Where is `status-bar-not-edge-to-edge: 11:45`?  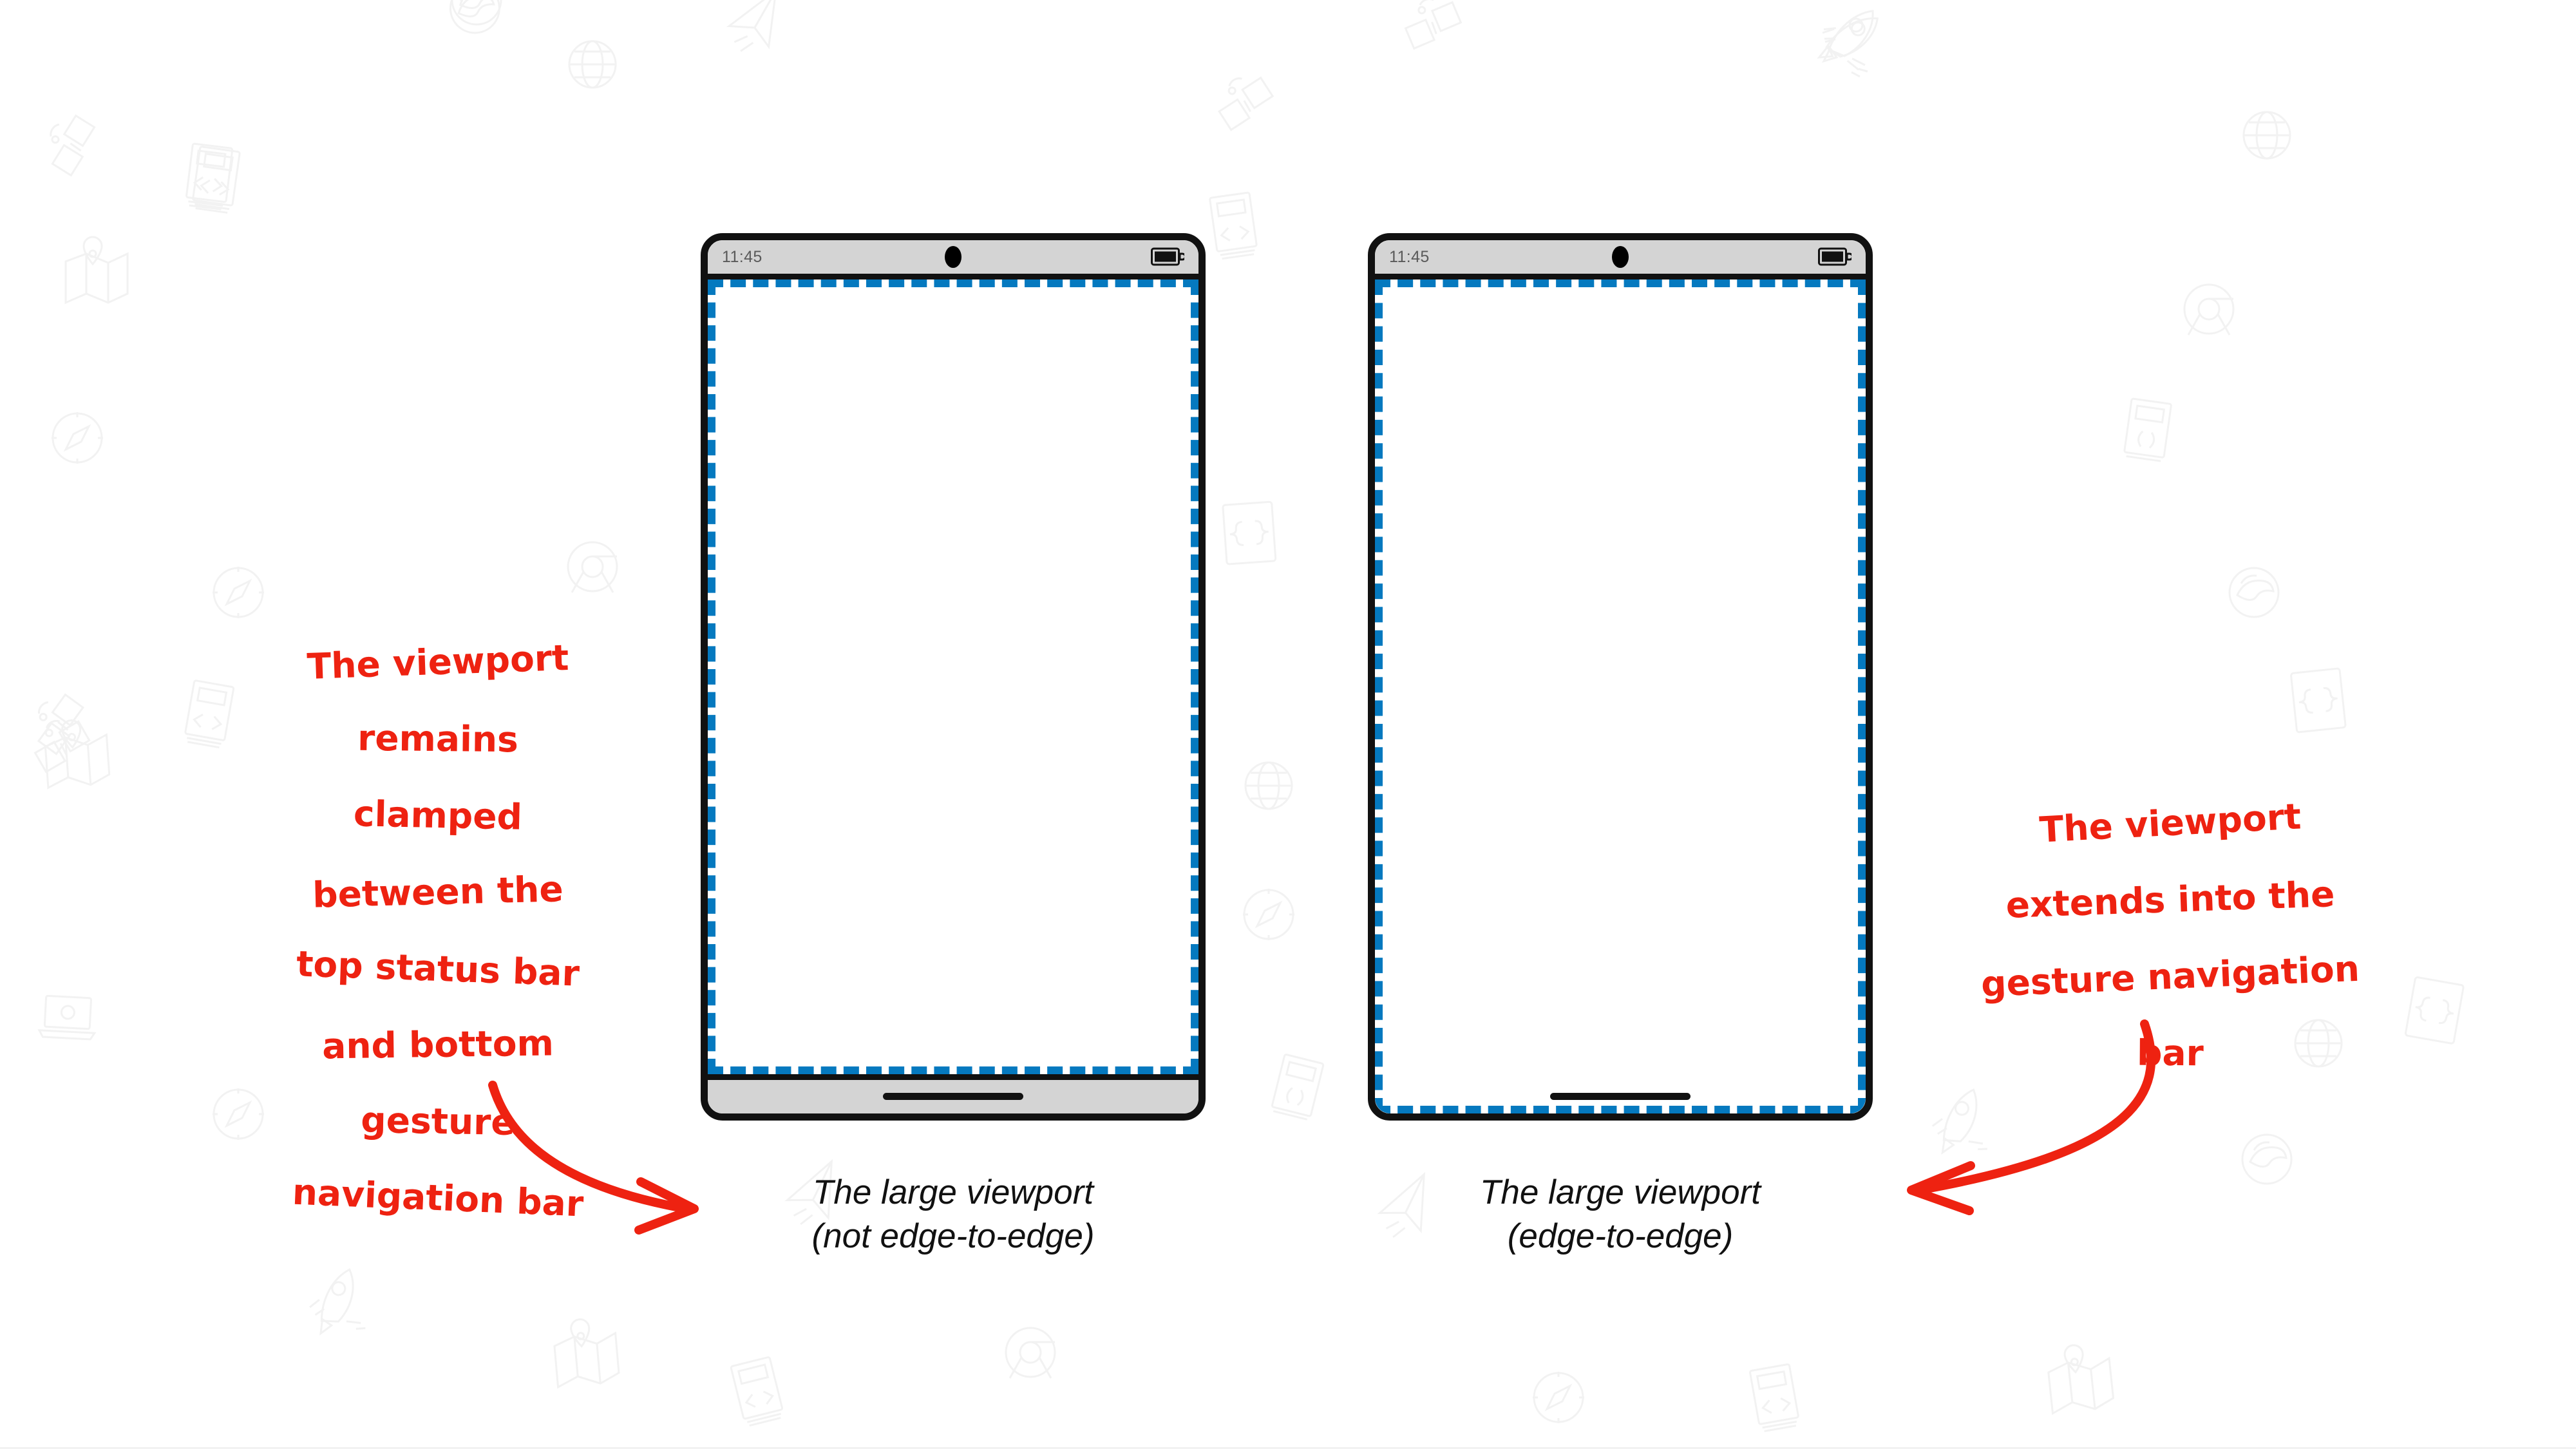 status-bar-not-edge-to-edge: 11:45 is located at coordinates (953, 259).